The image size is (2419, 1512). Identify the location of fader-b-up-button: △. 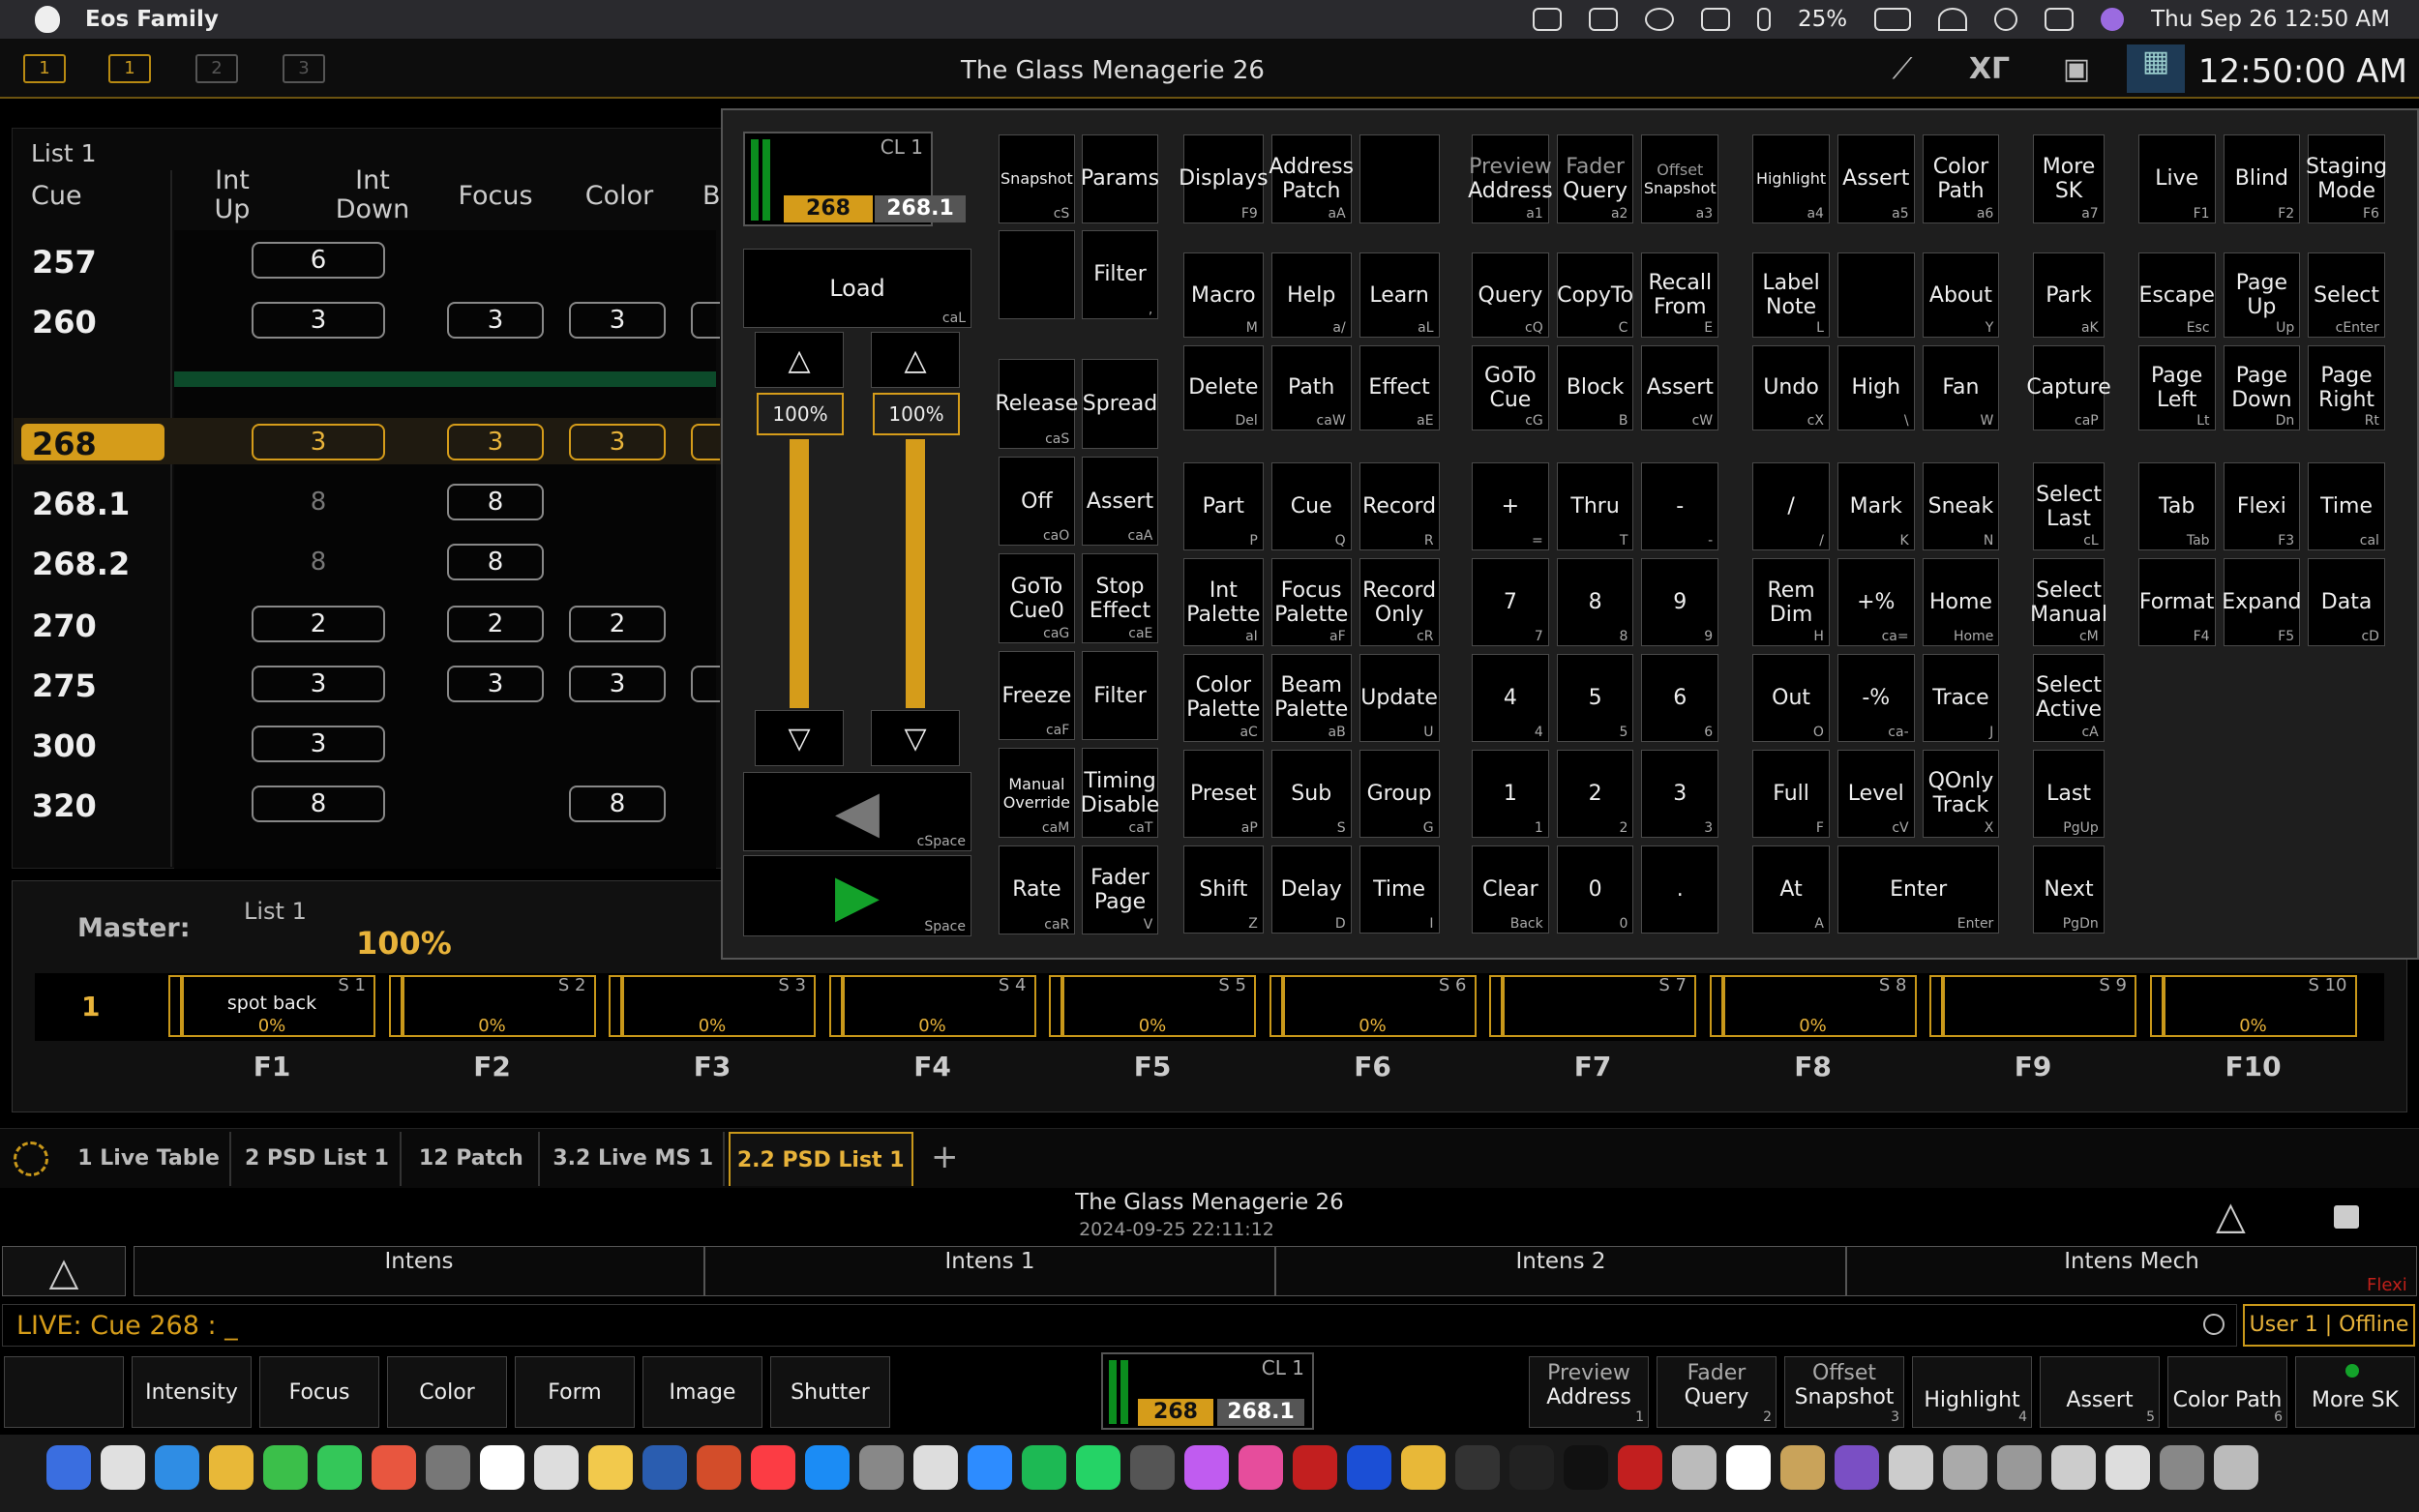
(916, 360).